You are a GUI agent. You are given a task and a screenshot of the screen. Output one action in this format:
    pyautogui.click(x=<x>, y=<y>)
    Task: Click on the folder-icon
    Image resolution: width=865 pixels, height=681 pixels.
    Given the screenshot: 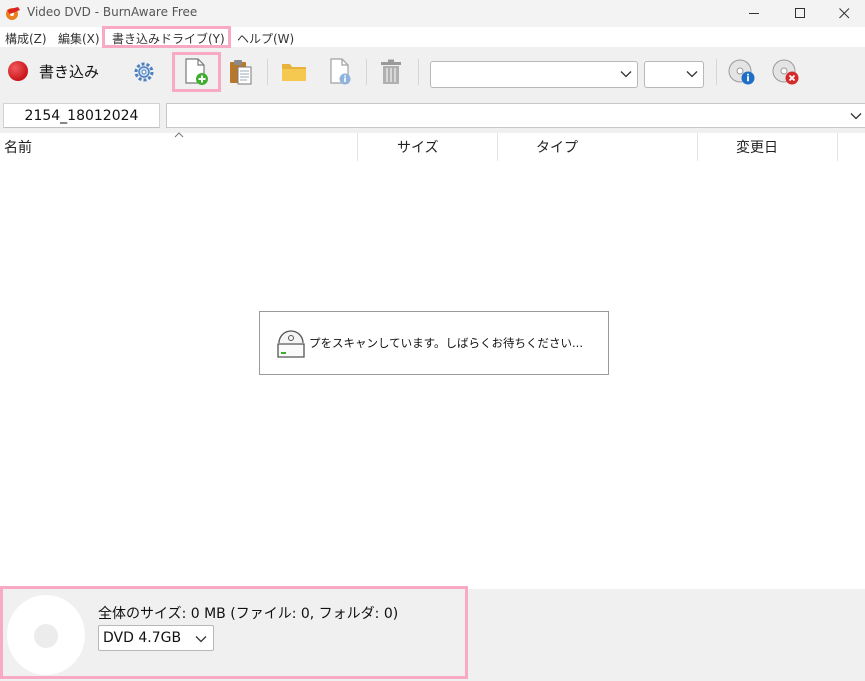 What is the action you would take?
    pyautogui.click(x=294, y=72)
    